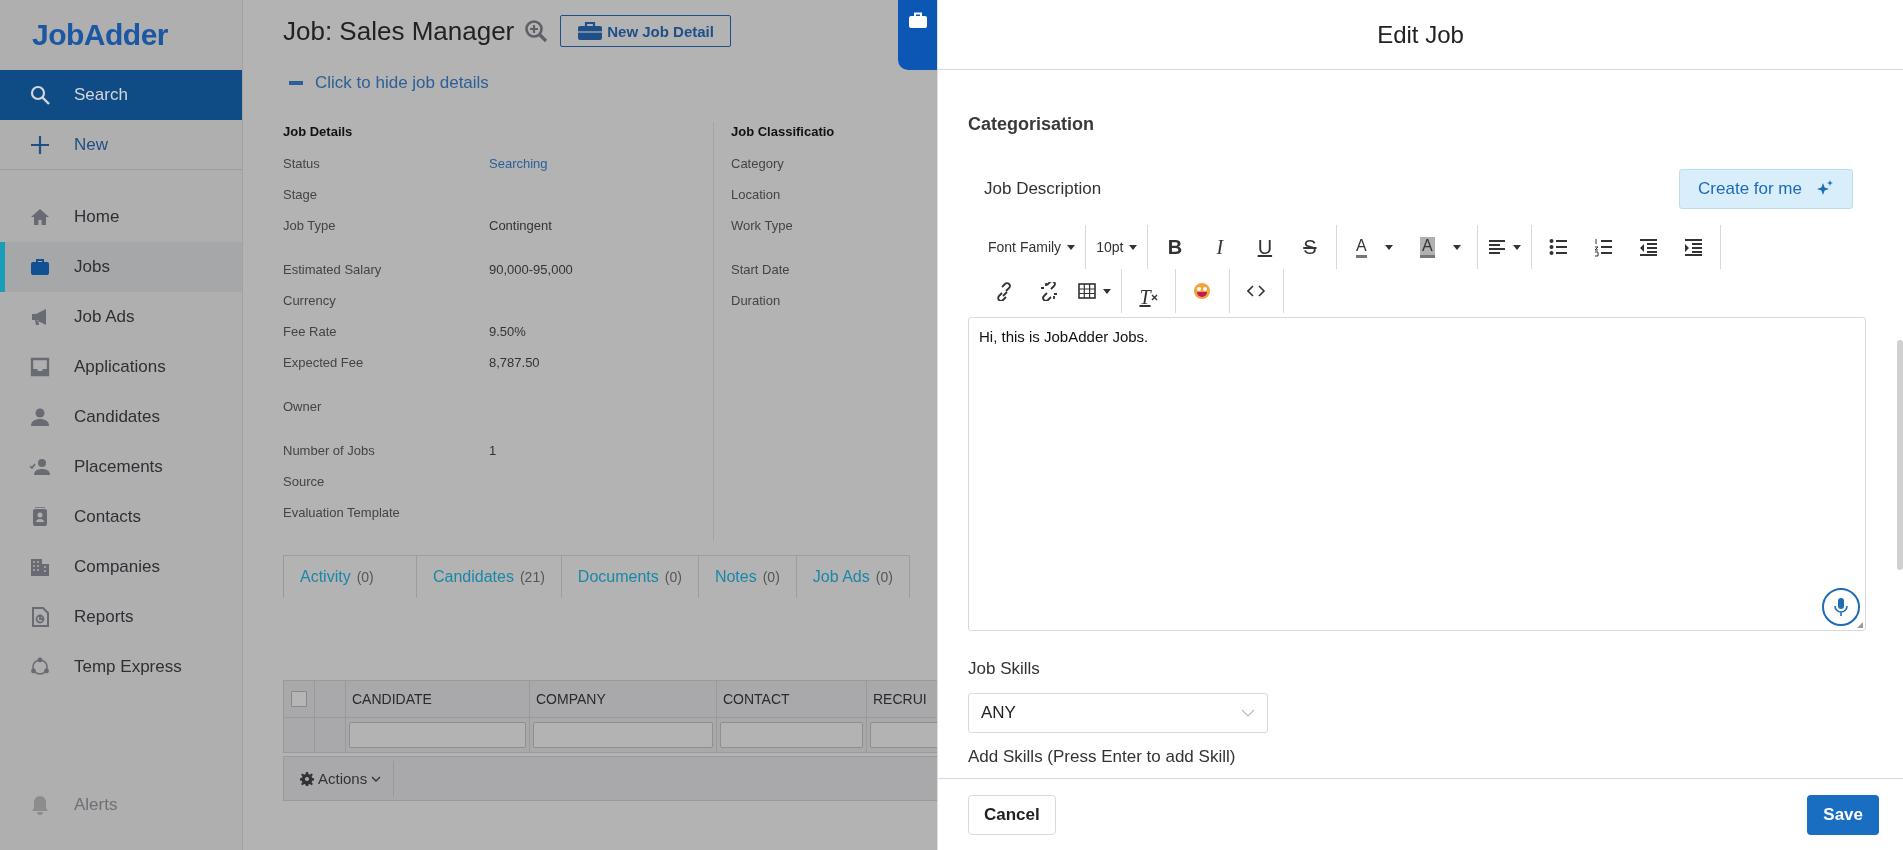  Describe the element at coordinates (333, 269) in the screenshot. I see `field-label: Estimated Salary` at that location.